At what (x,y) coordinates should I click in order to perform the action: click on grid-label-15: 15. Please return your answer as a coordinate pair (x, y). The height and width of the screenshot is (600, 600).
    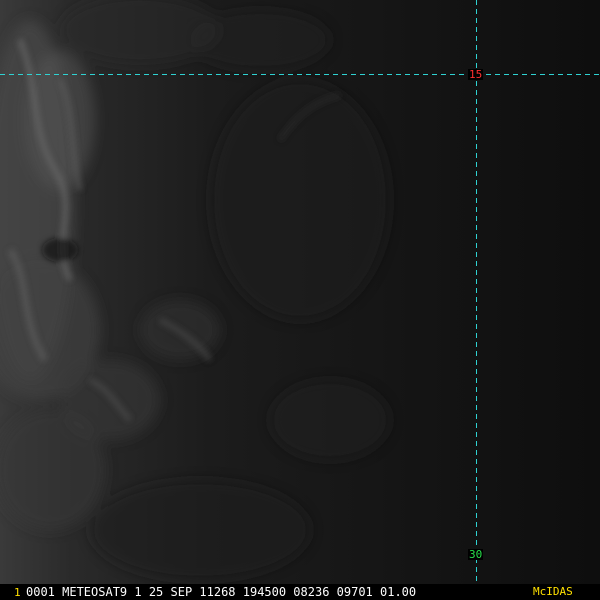
    Looking at the image, I should click on (476, 74).